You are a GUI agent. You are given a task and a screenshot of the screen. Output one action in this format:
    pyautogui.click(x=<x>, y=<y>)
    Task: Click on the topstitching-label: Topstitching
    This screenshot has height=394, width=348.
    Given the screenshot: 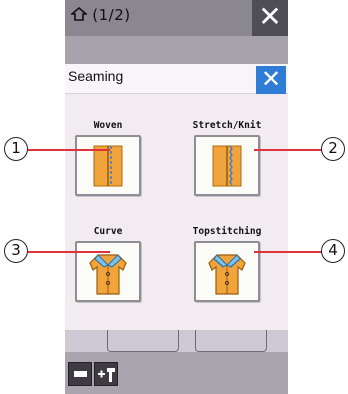 What is the action you would take?
    pyautogui.click(x=227, y=231)
    